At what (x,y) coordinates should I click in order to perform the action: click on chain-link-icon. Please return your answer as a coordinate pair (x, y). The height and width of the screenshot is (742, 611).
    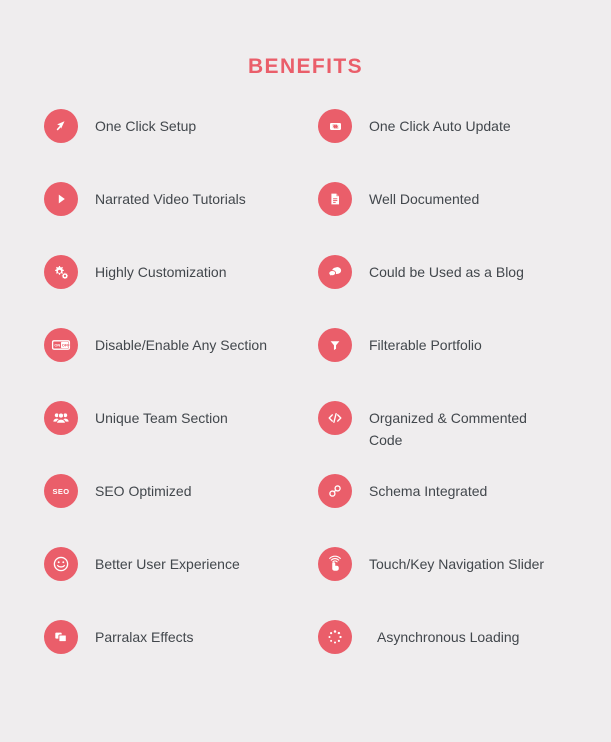
    Looking at the image, I should click on (335, 491).